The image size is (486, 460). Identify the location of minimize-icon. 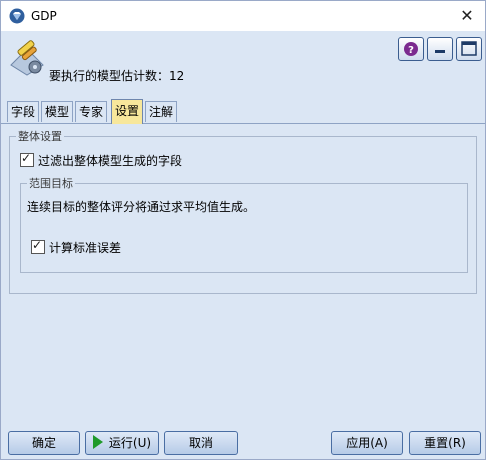
(440, 51).